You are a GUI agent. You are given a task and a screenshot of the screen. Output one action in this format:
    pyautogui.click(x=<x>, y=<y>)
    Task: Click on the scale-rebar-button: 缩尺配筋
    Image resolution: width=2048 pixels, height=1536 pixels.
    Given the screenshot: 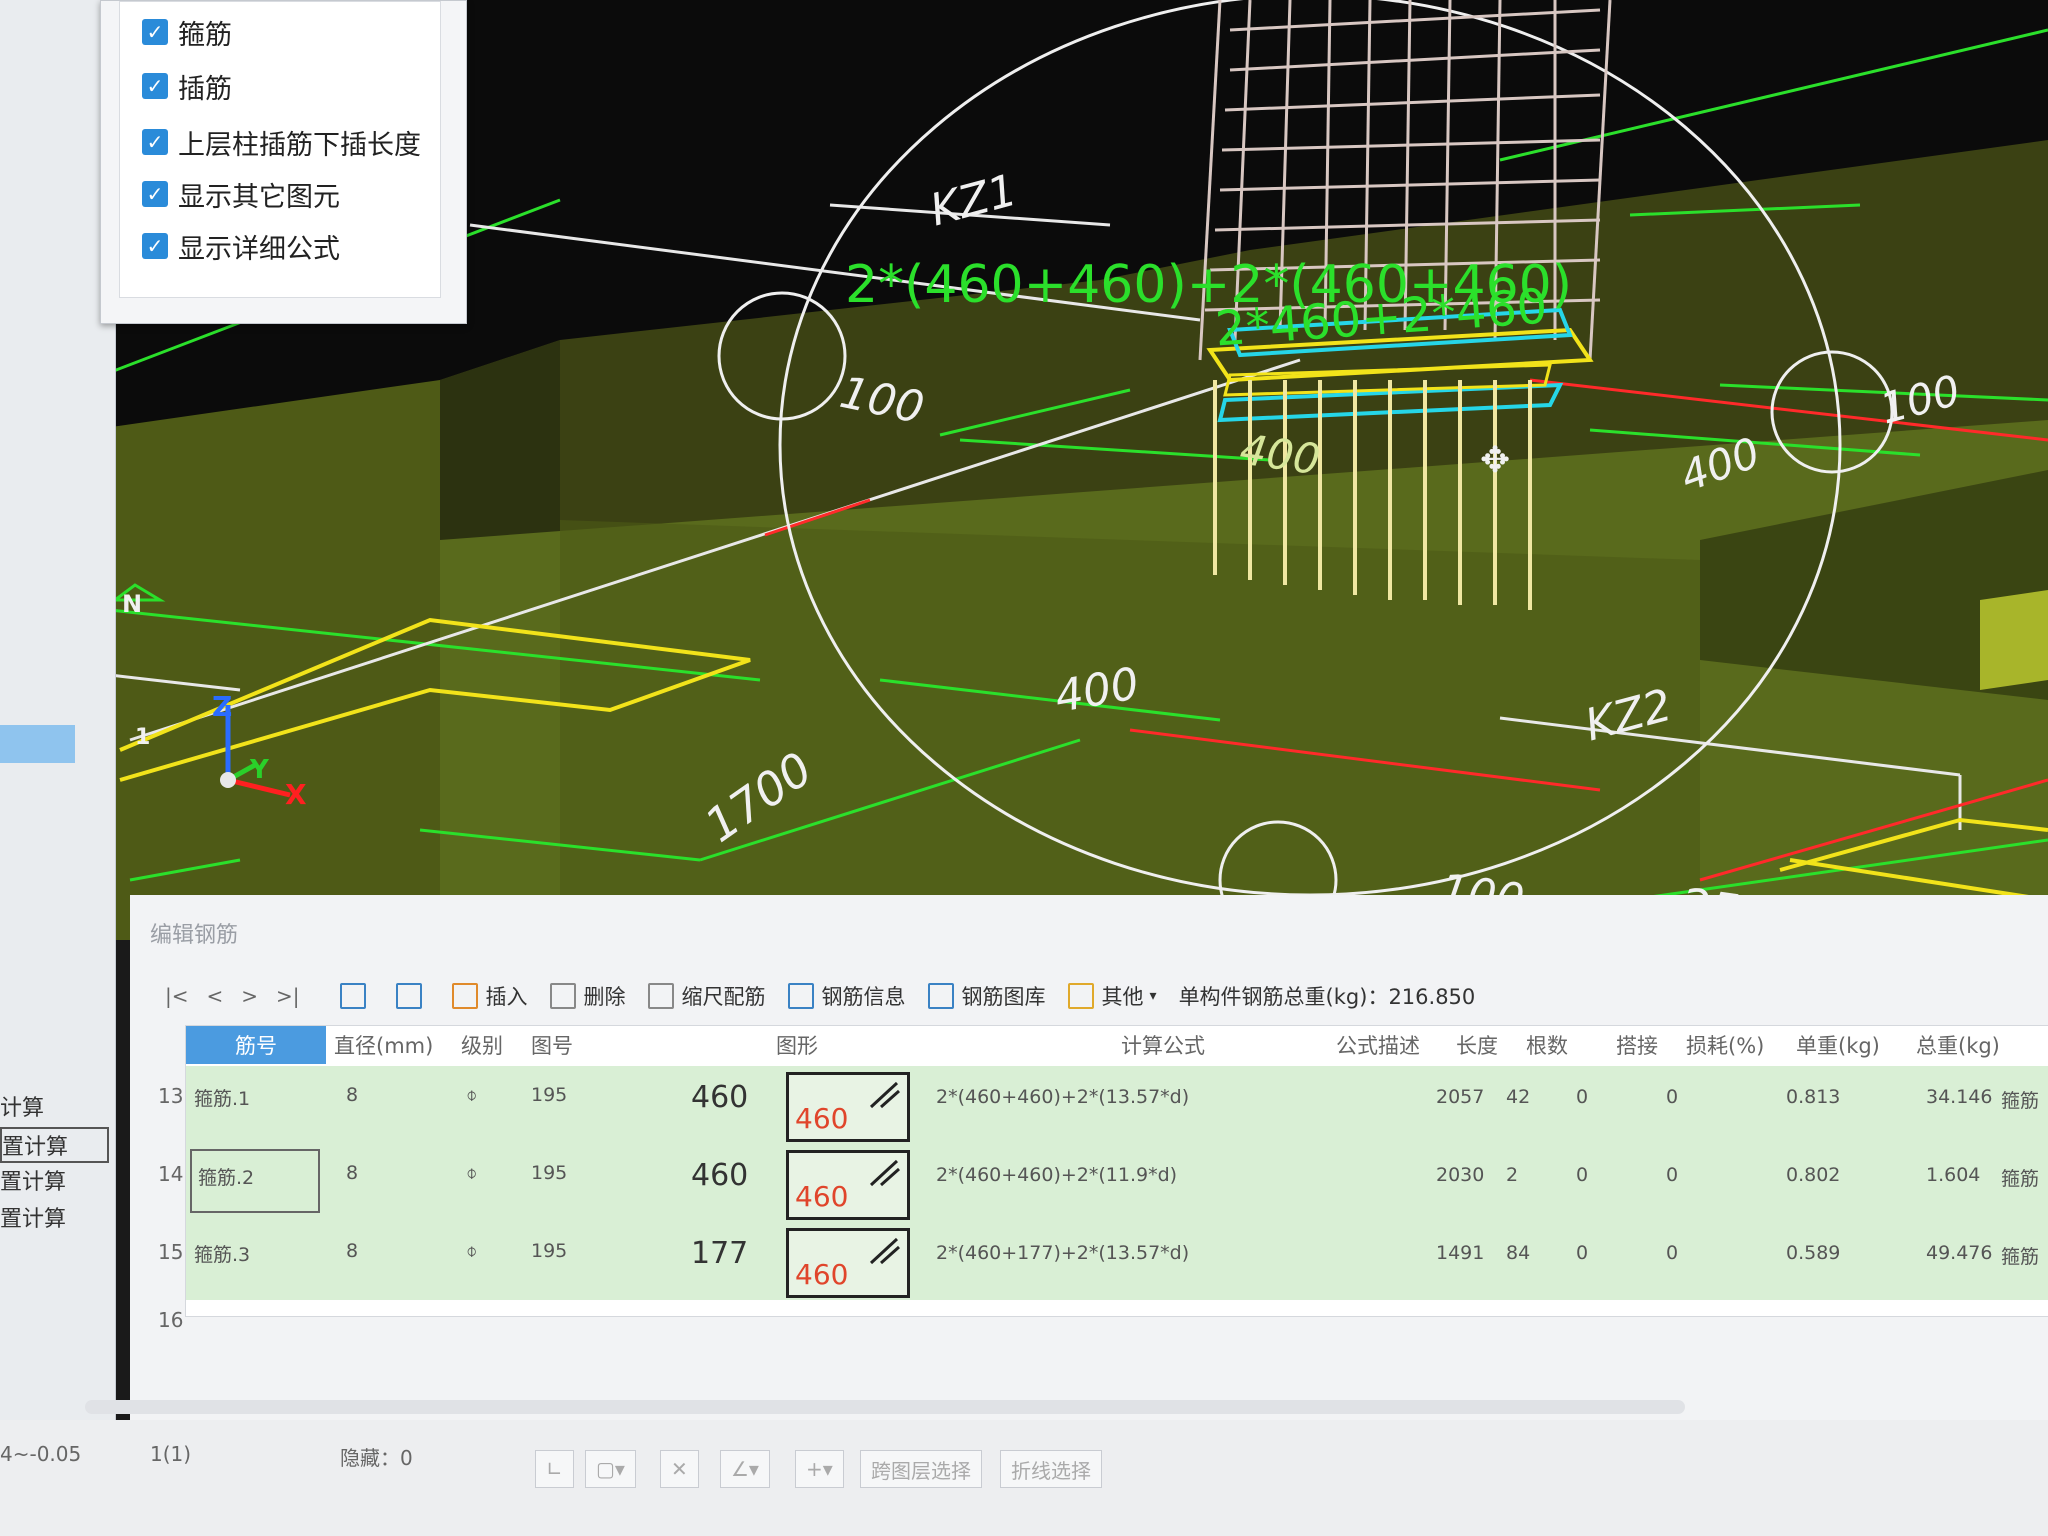 What is the action you would take?
    pyautogui.click(x=706, y=996)
    